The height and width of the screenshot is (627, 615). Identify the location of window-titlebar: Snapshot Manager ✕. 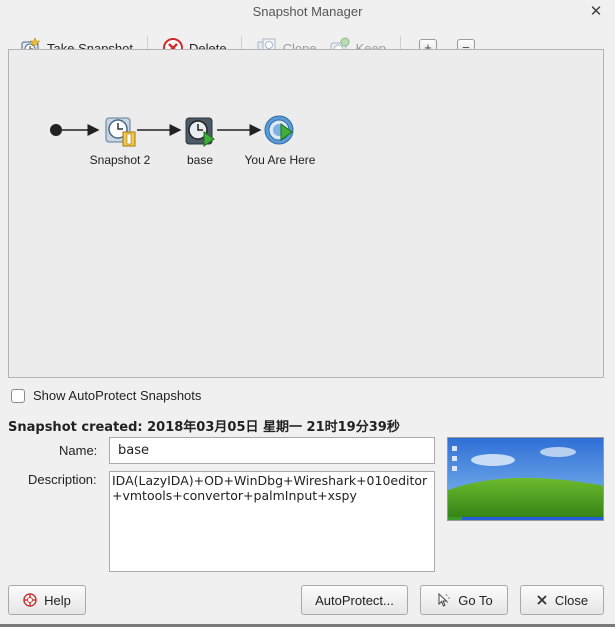
(307, 13).